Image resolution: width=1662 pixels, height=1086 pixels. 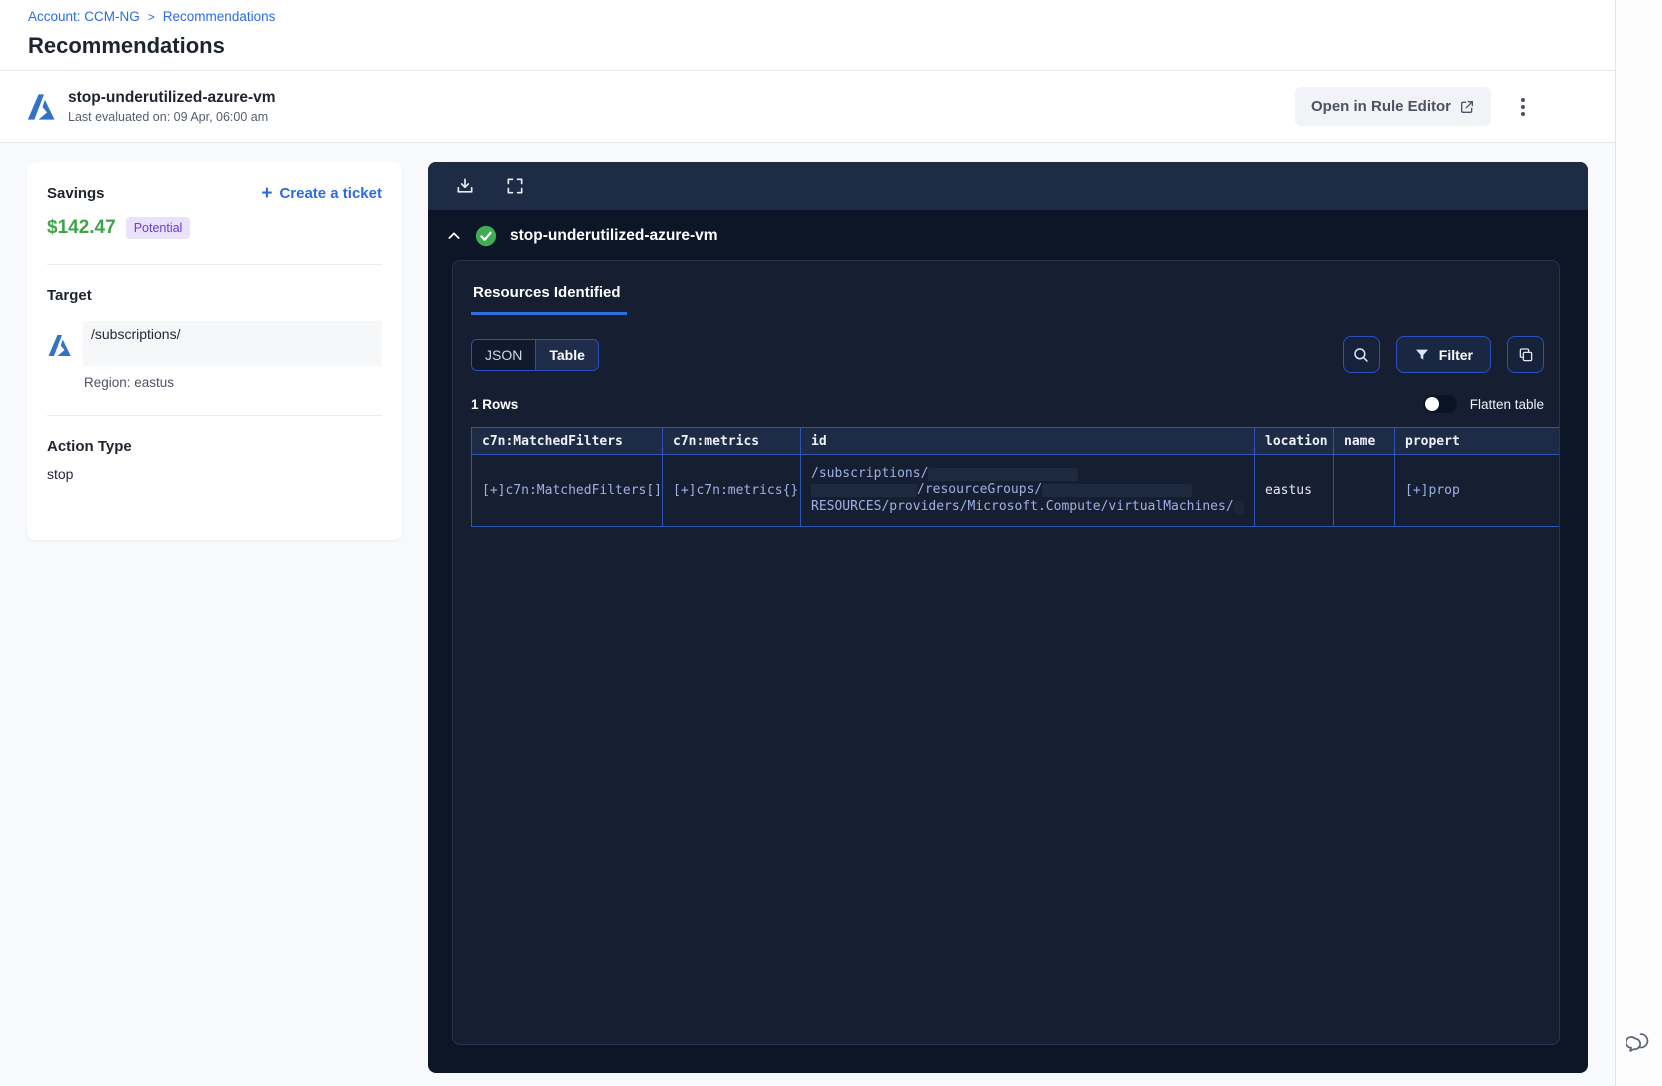 What do you see at coordinates (1455, 354) in the screenshot?
I see `filter-label: Filter` at bounding box center [1455, 354].